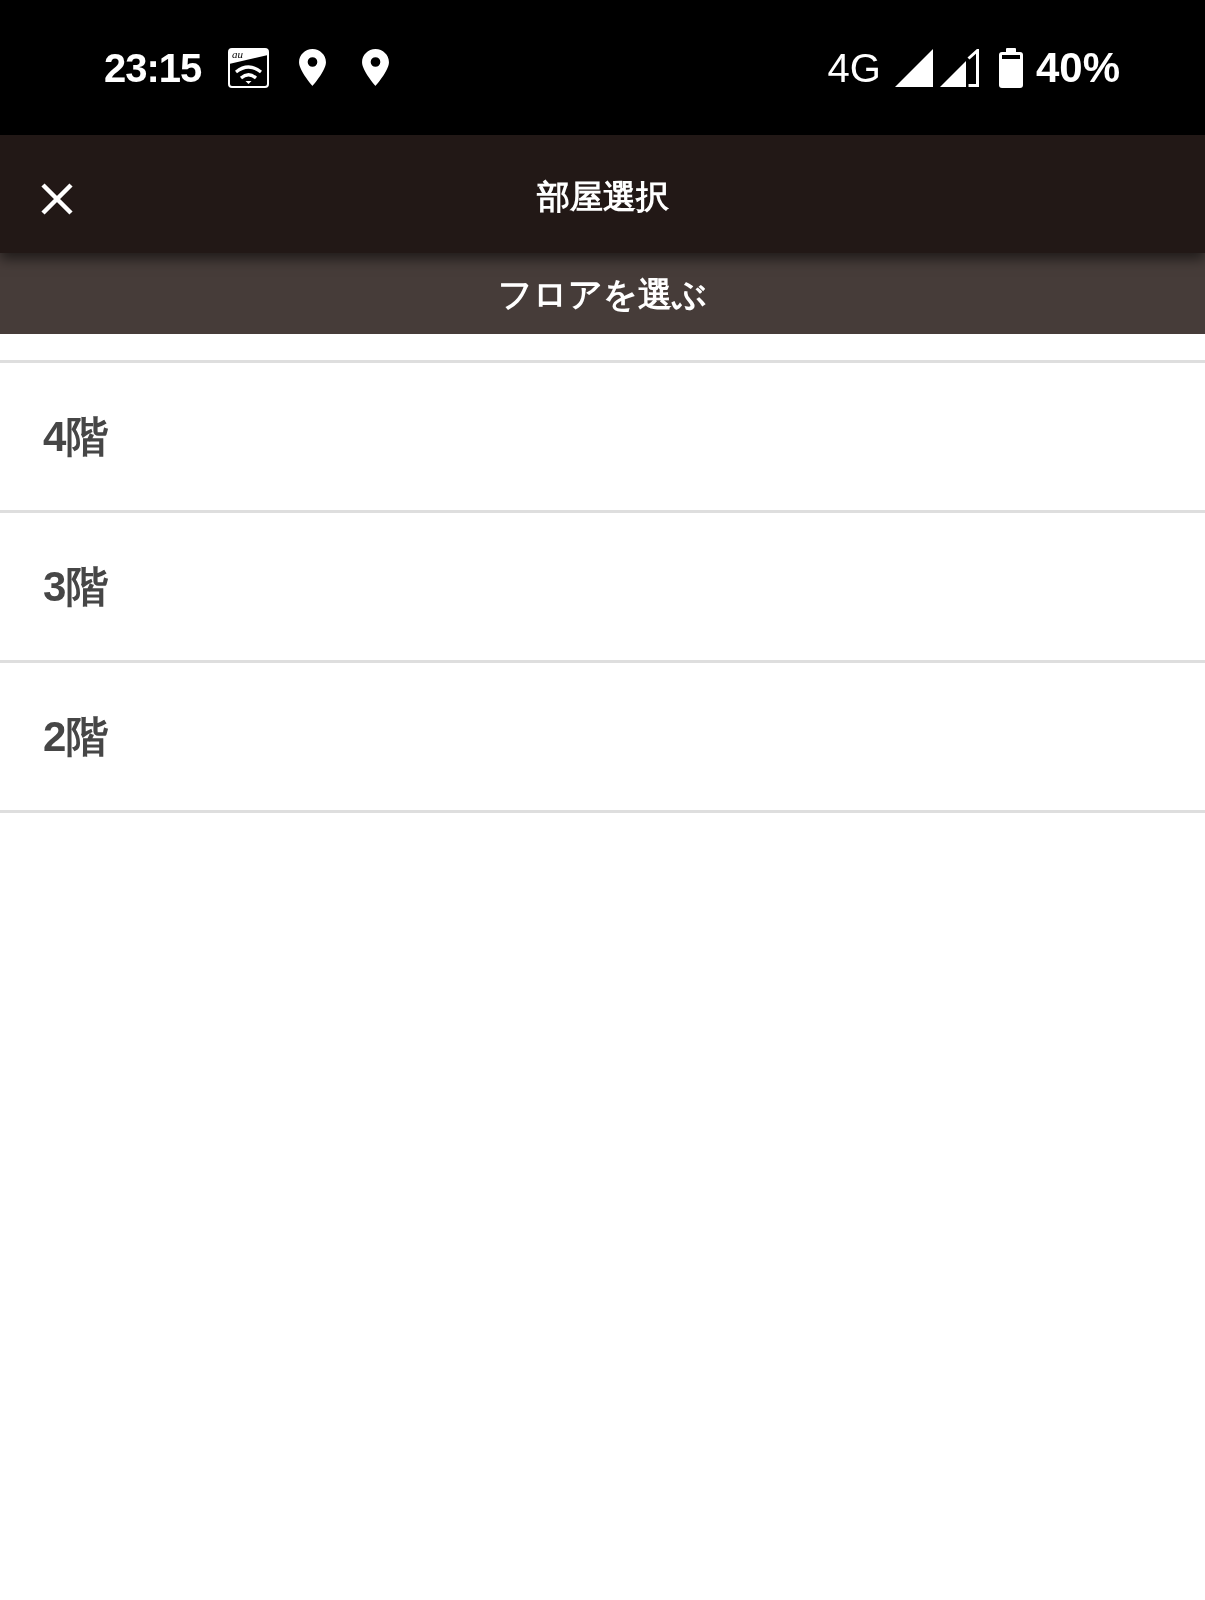 This screenshot has height=1600, width=1205. I want to click on close-icon, so click(57, 199).